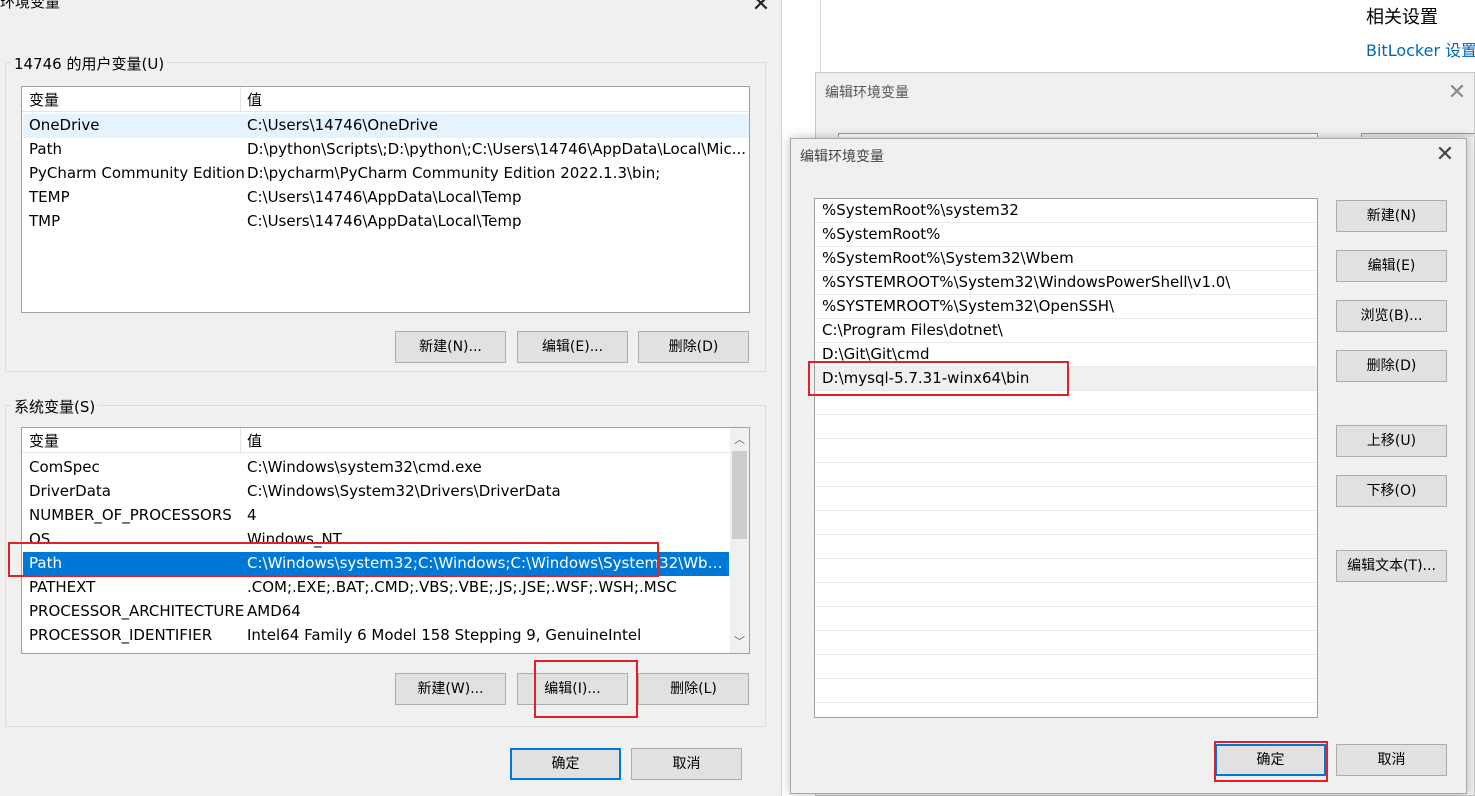 The image size is (1475, 796). I want to click on scroll-down-icon: ﹀, so click(739, 641).